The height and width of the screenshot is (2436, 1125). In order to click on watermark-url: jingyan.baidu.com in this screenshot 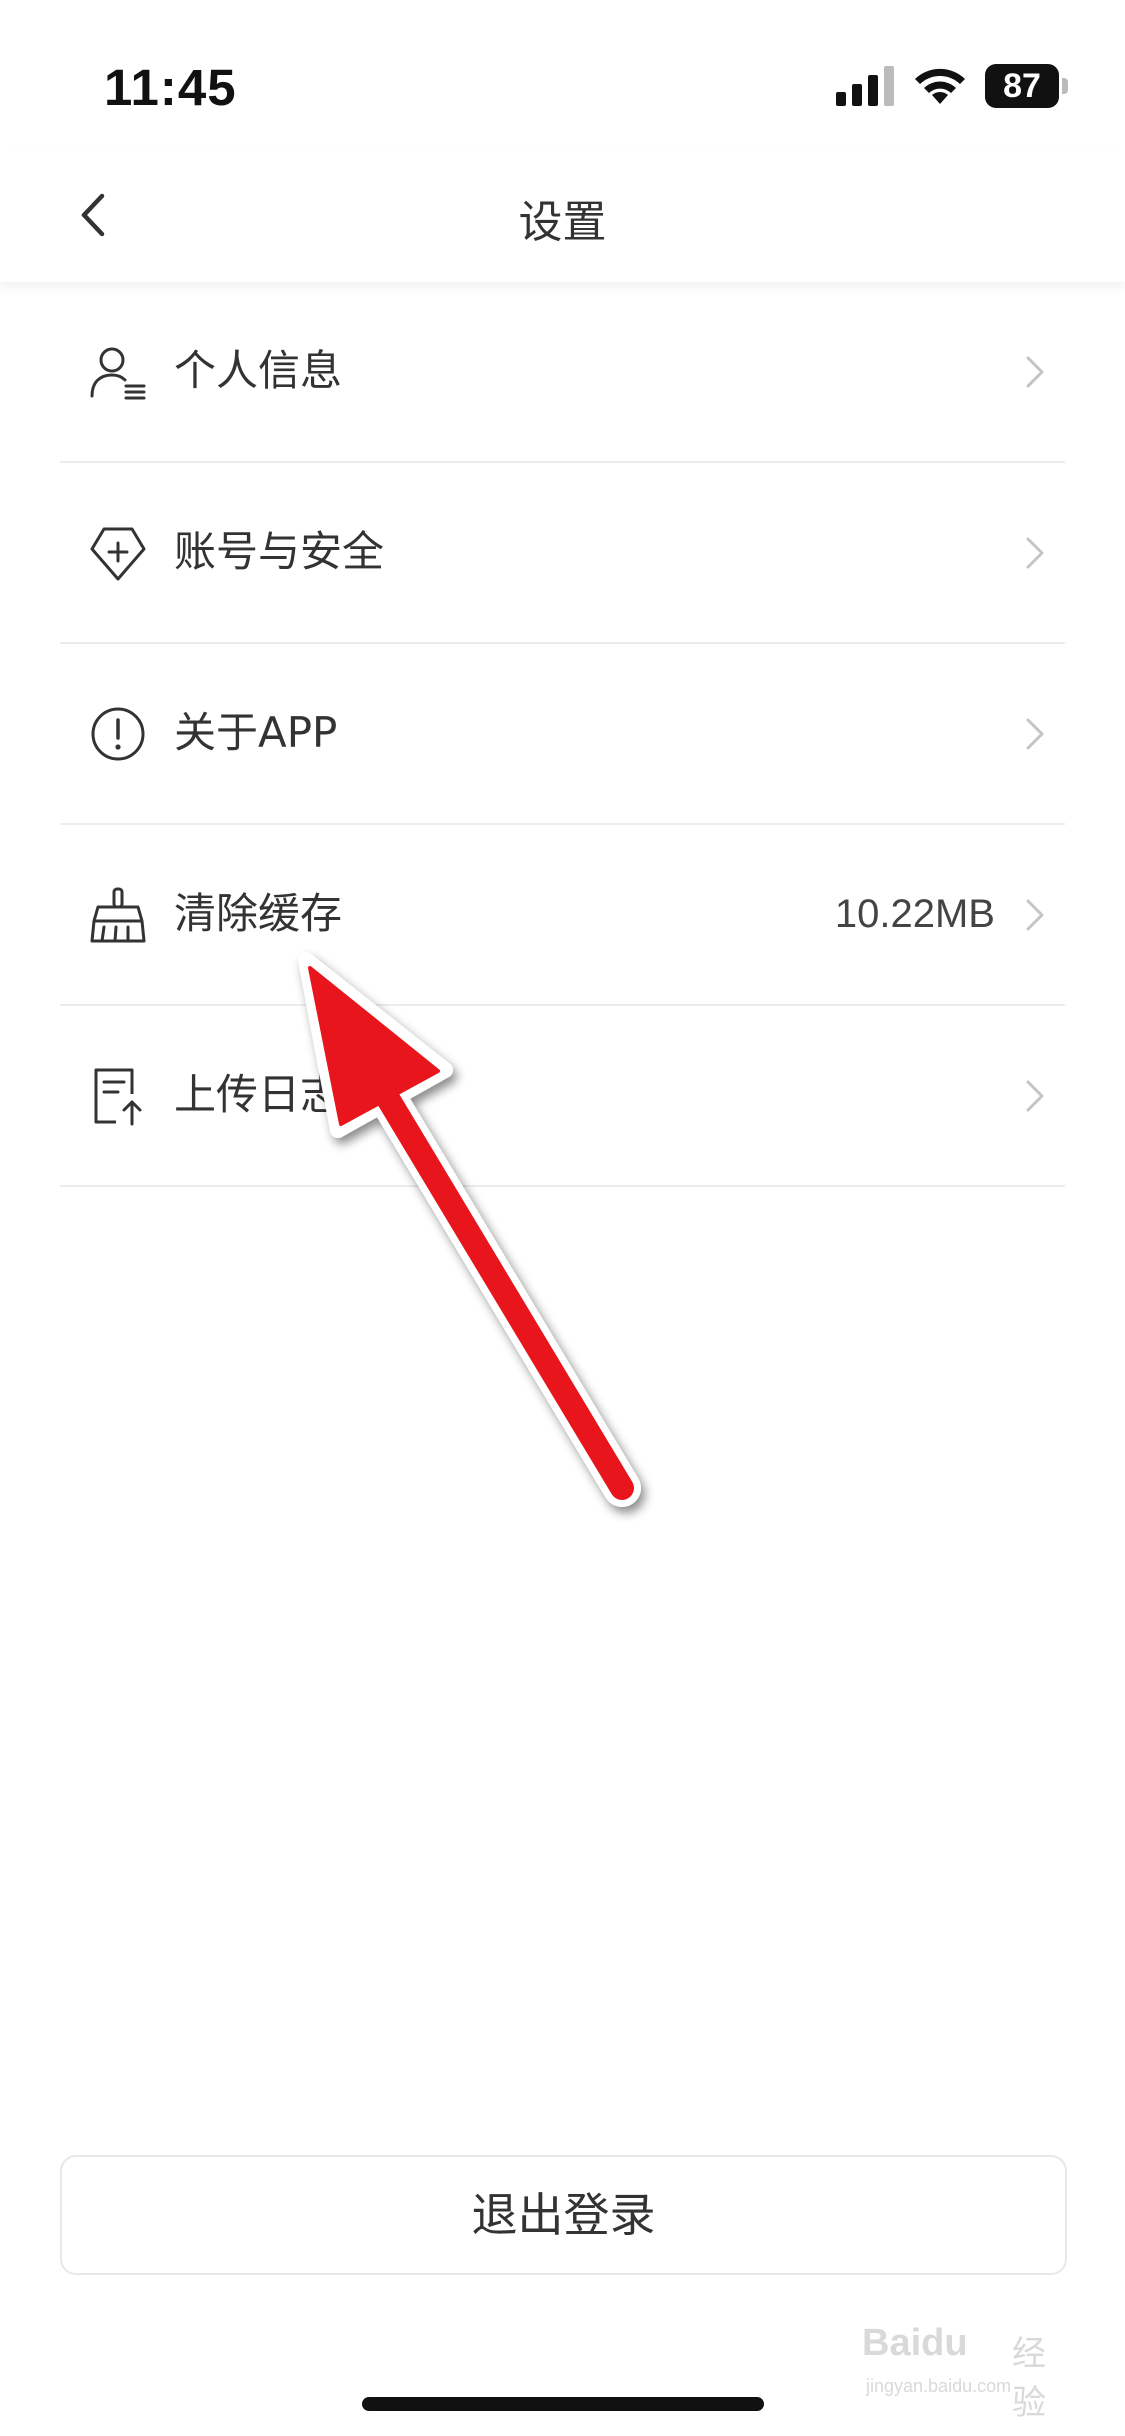, I will do `click(939, 2386)`.